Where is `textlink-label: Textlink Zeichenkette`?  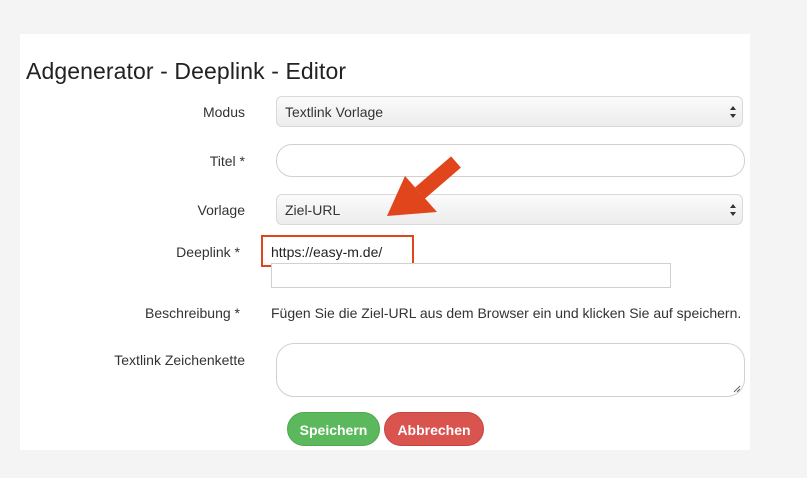 textlink-label: Textlink Zeichenkette is located at coordinates (179, 360).